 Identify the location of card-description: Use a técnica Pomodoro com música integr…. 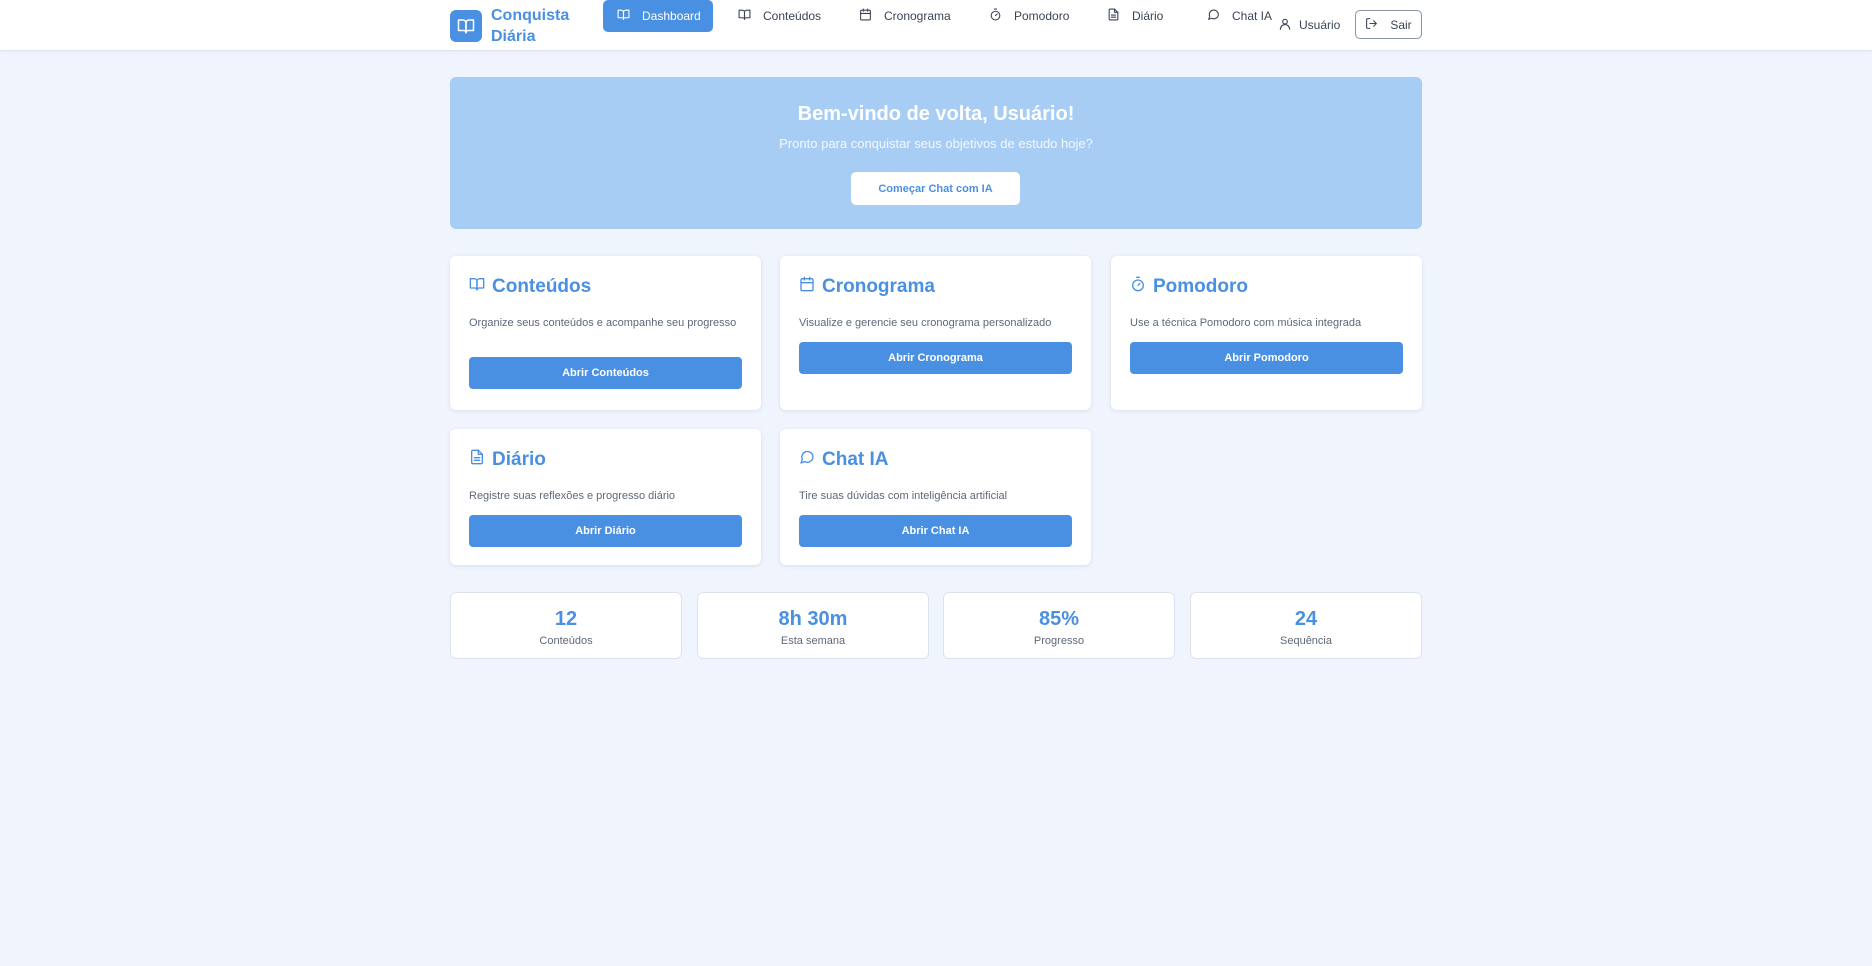
(1246, 323).